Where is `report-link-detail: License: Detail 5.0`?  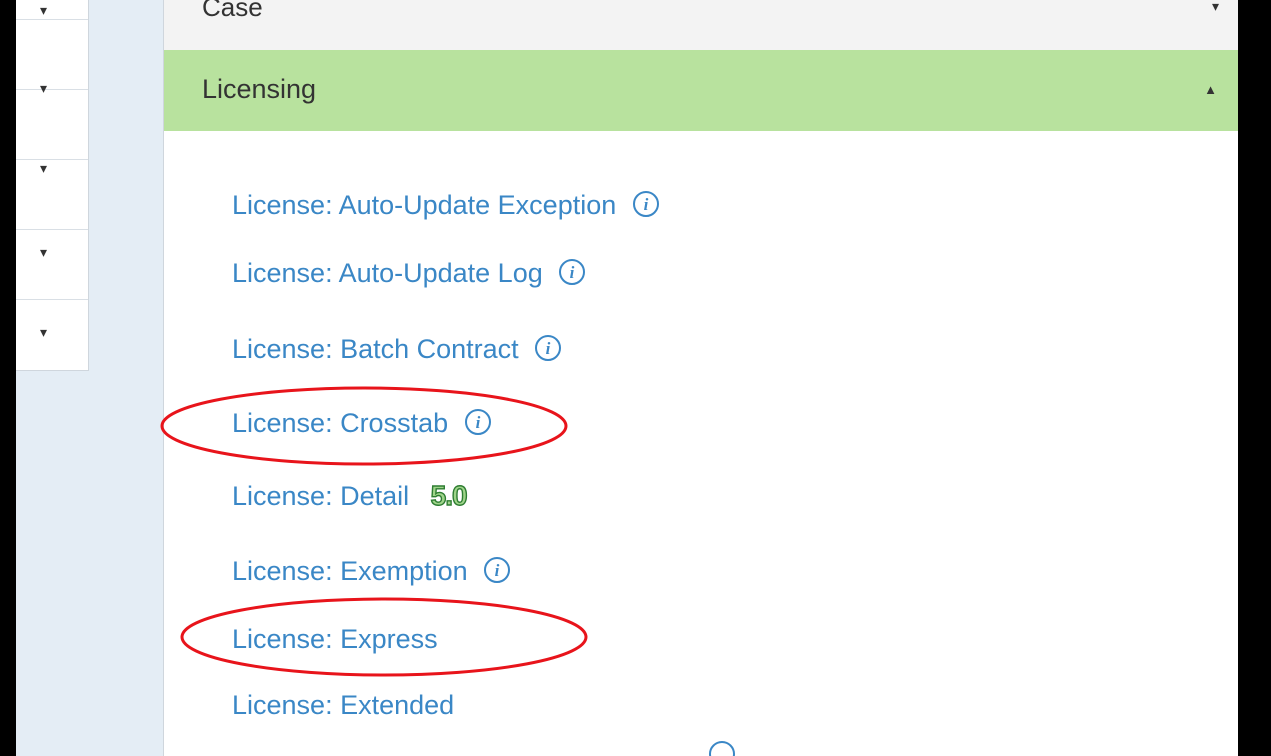 report-link-detail: License: Detail 5.0 is located at coordinates (350, 495).